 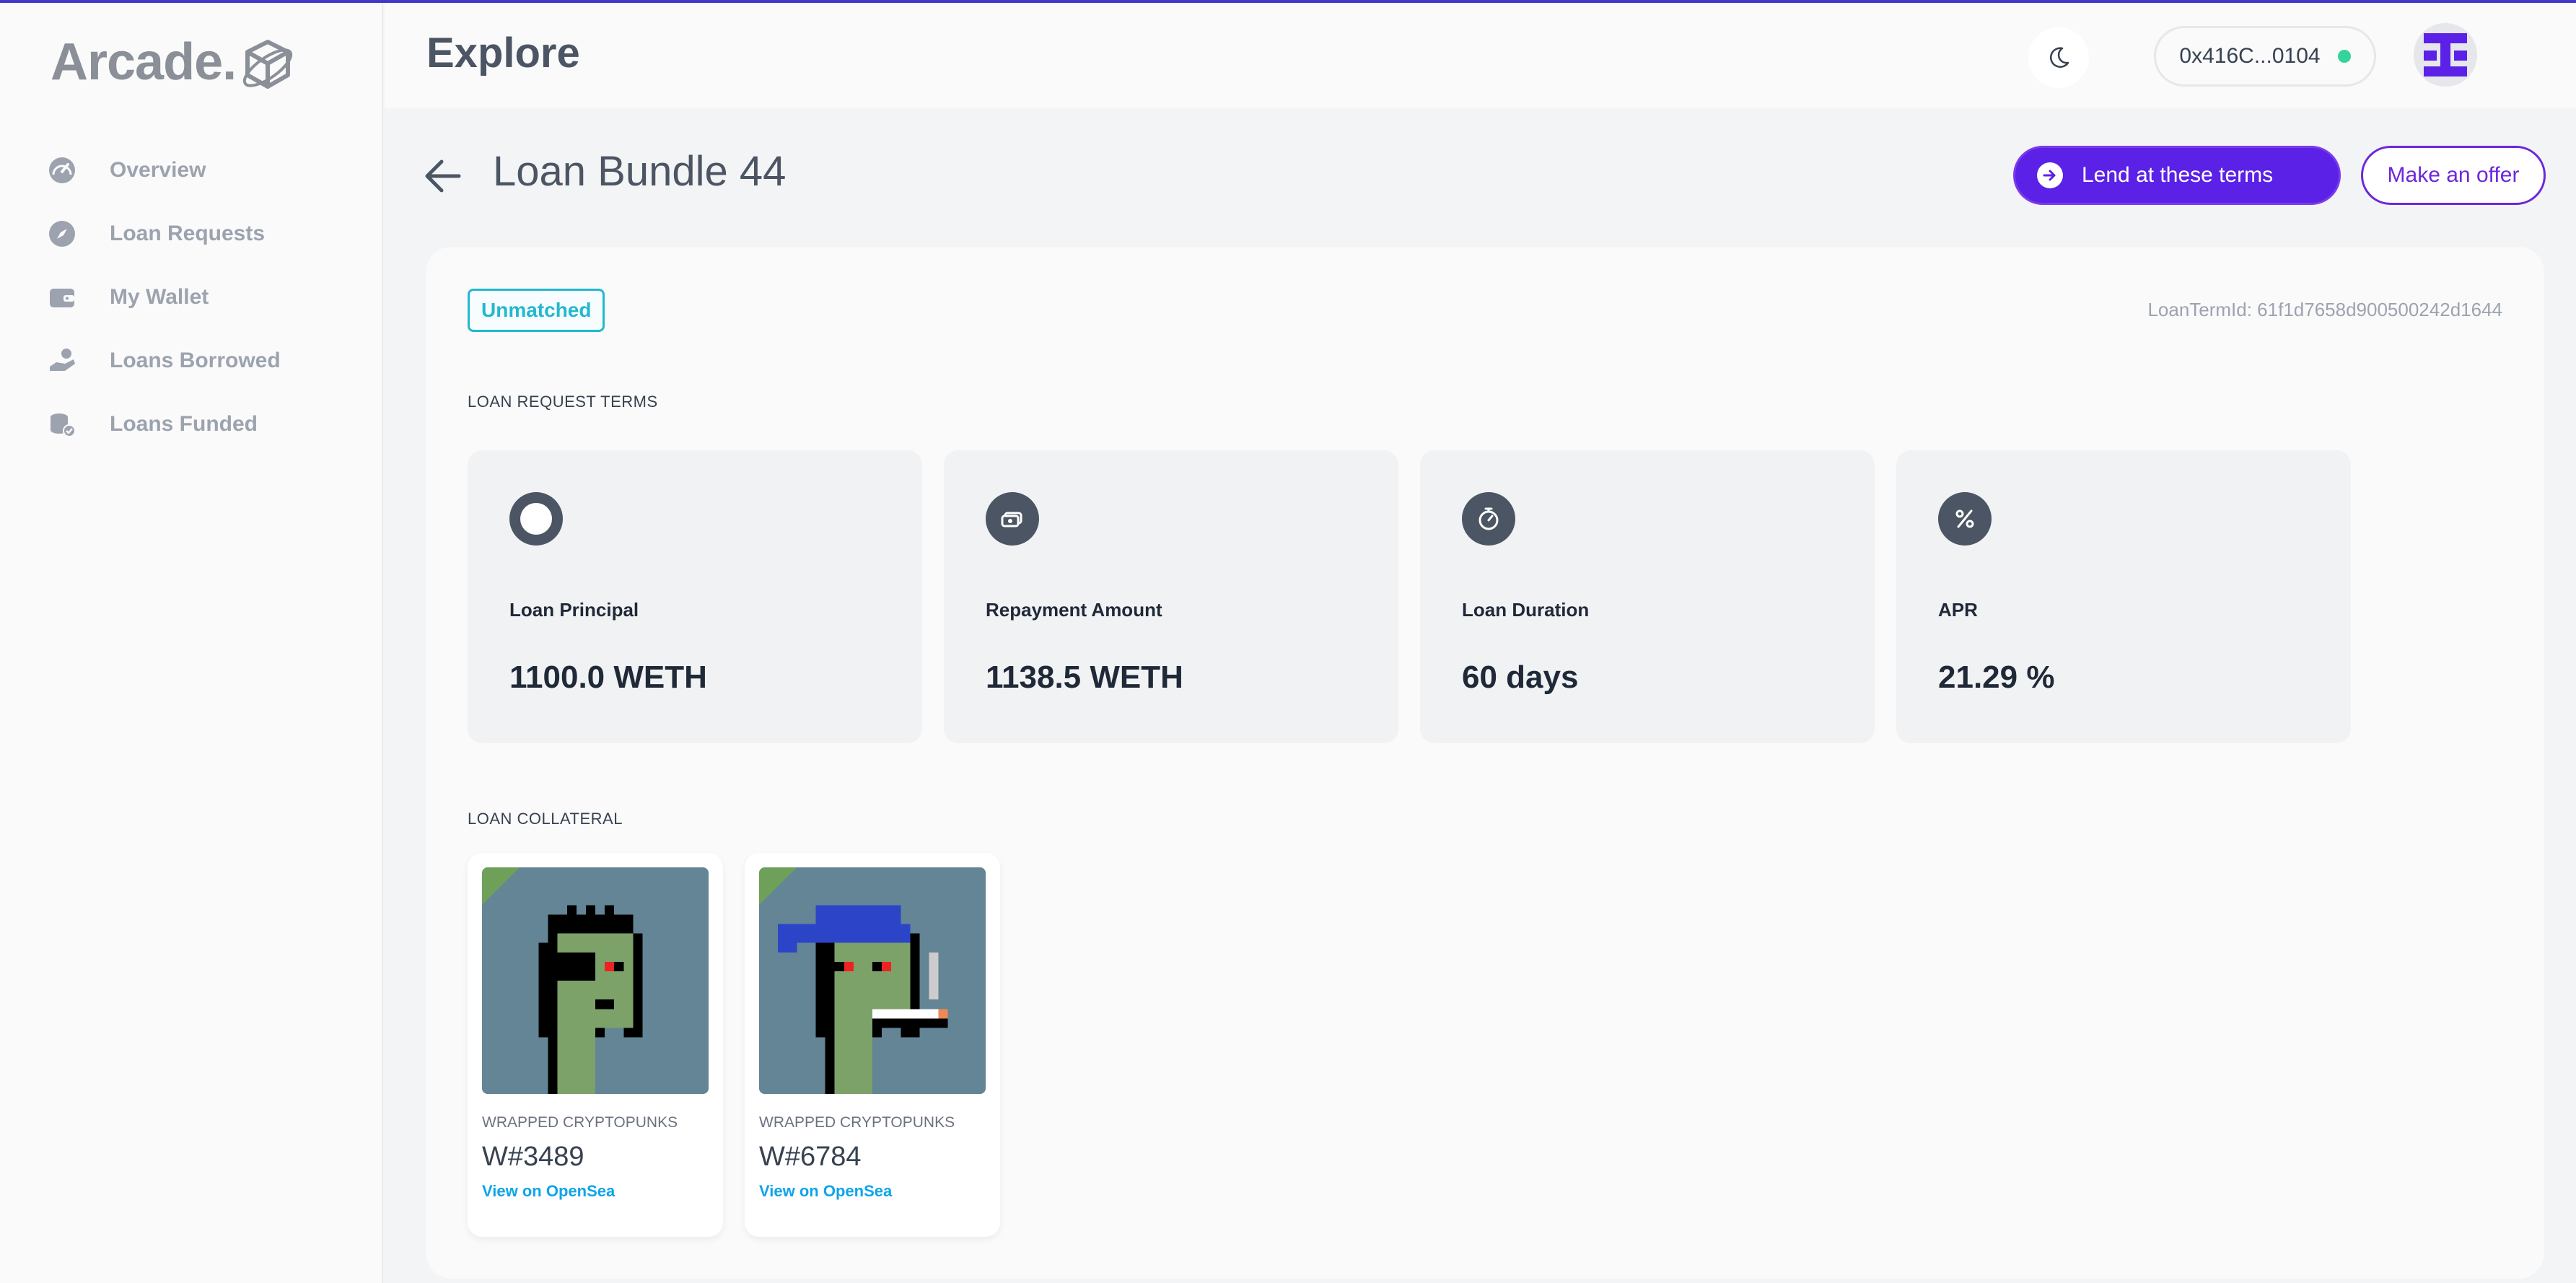 I want to click on wallet-address-button: 0x416C...0104, so click(x=2265, y=56).